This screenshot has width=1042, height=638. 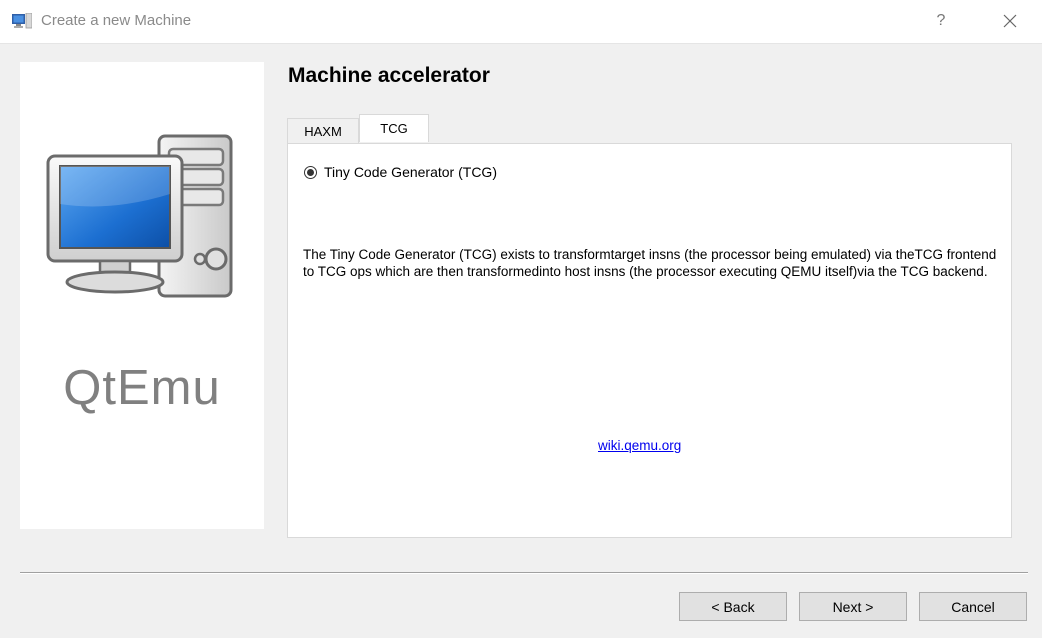 What do you see at coordinates (139, 216) in the screenshot?
I see `computer-icon` at bounding box center [139, 216].